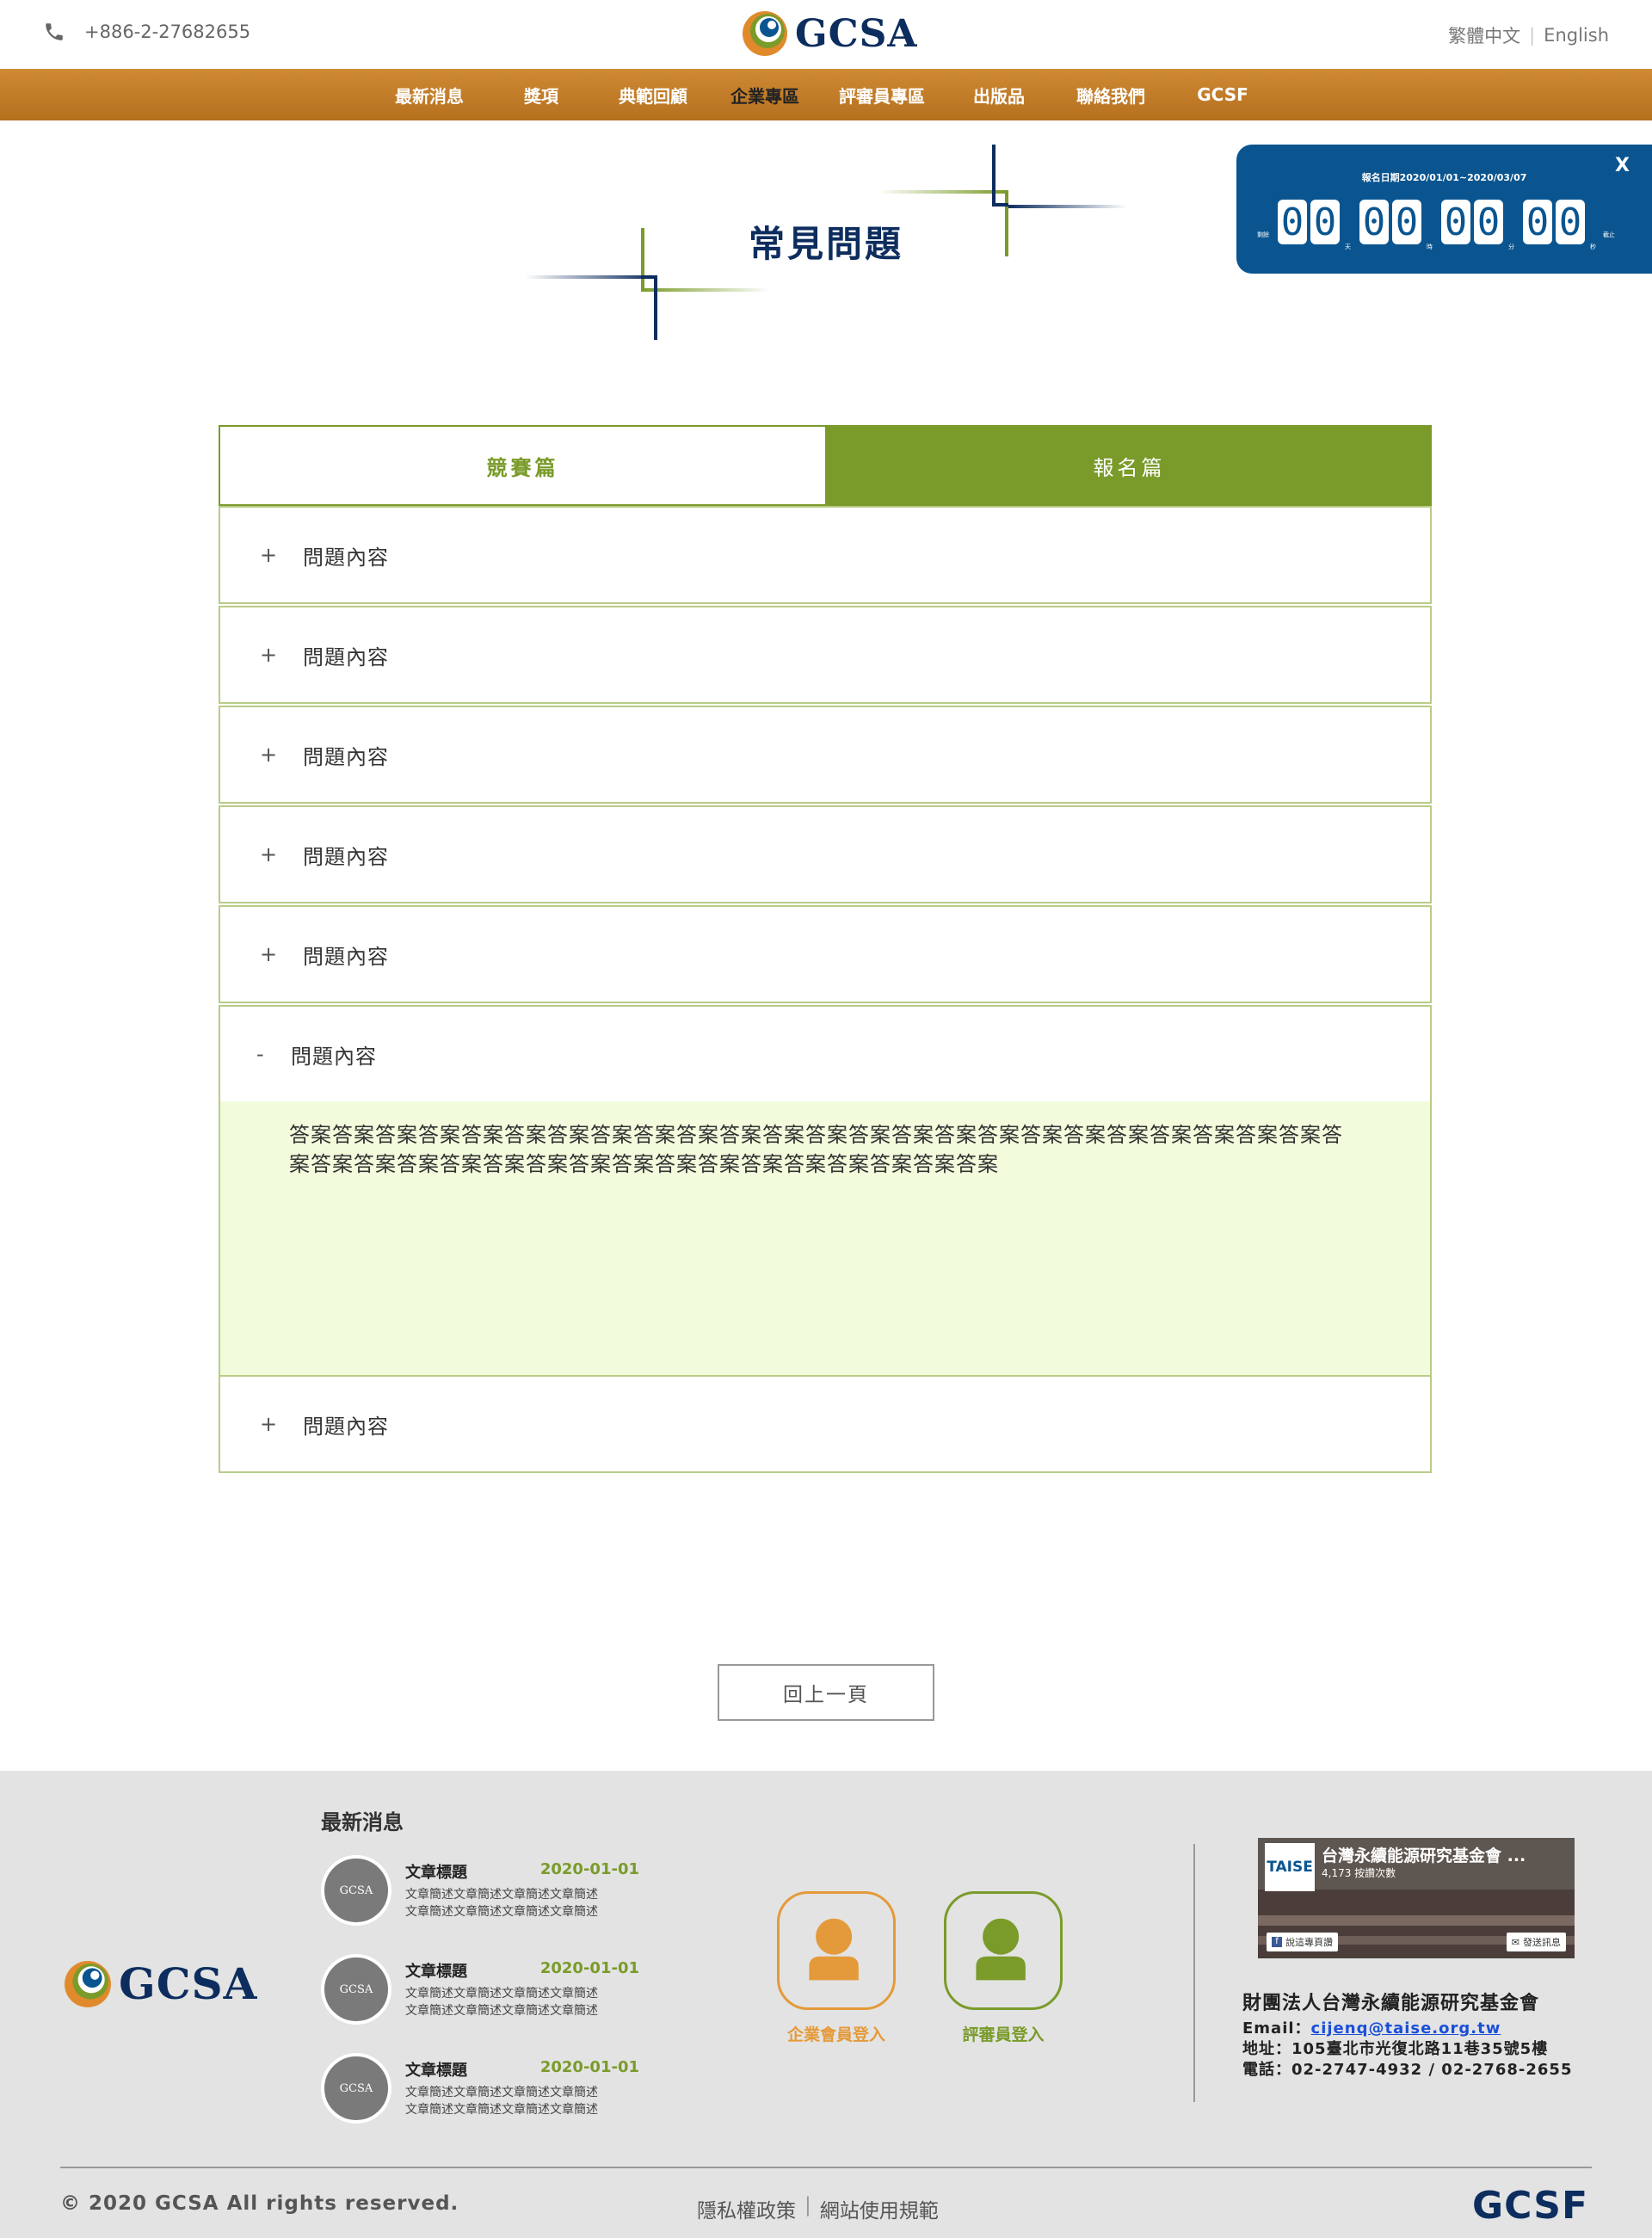 Image resolution: width=1652 pixels, height=2238 pixels. Describe the element at coordinates (167, 32) in the screenshot. I see `phone-number: +886-2-27682655` at that location.